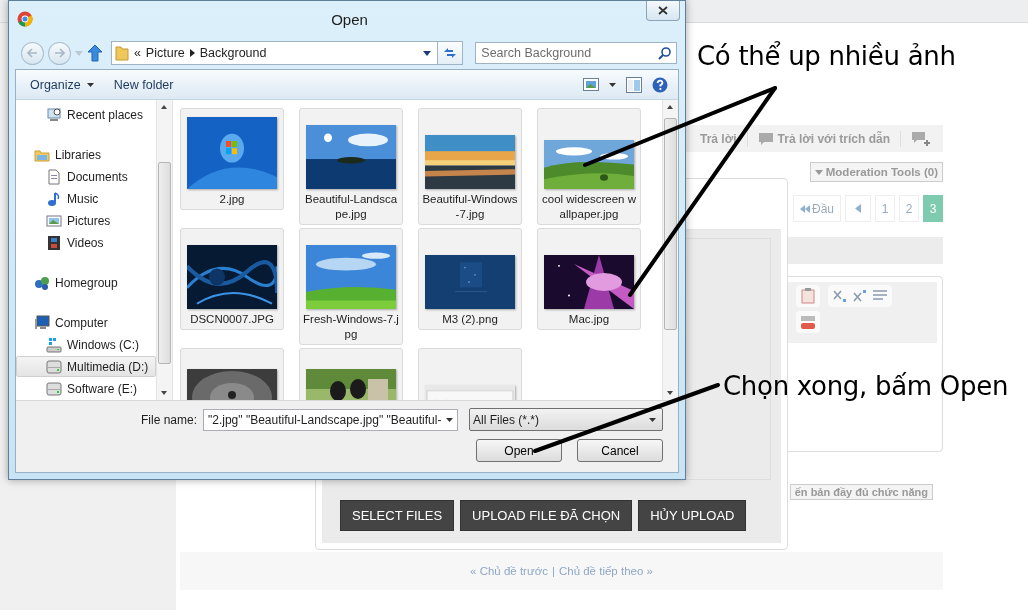  What do you see at coordinates (921, 138) in the screenshot?
I see `add-quote-icon` at bounding box center [921, 138].